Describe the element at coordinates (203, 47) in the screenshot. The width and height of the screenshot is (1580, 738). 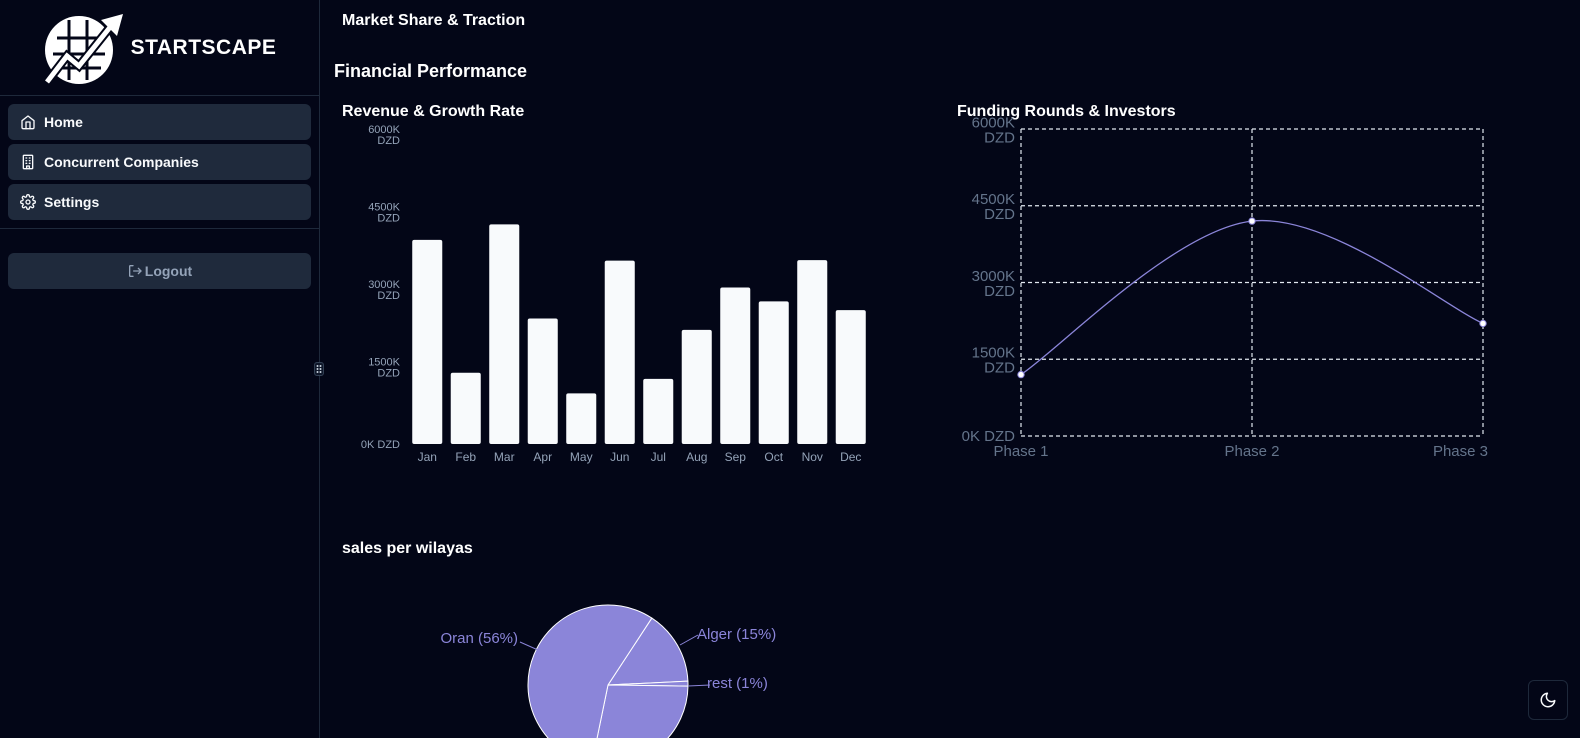
I see `brand-name: STARTSCAPE` at that location.